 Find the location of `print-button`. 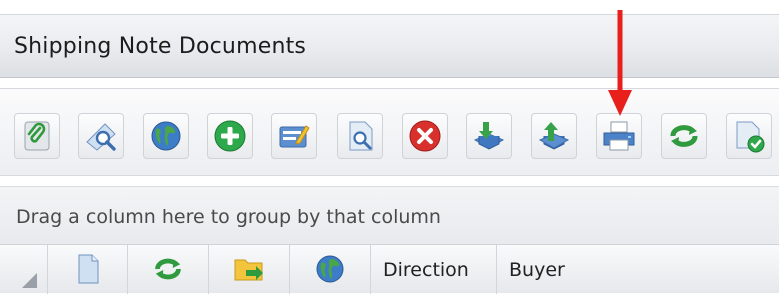

print-button is located at coordinates (619, 136).